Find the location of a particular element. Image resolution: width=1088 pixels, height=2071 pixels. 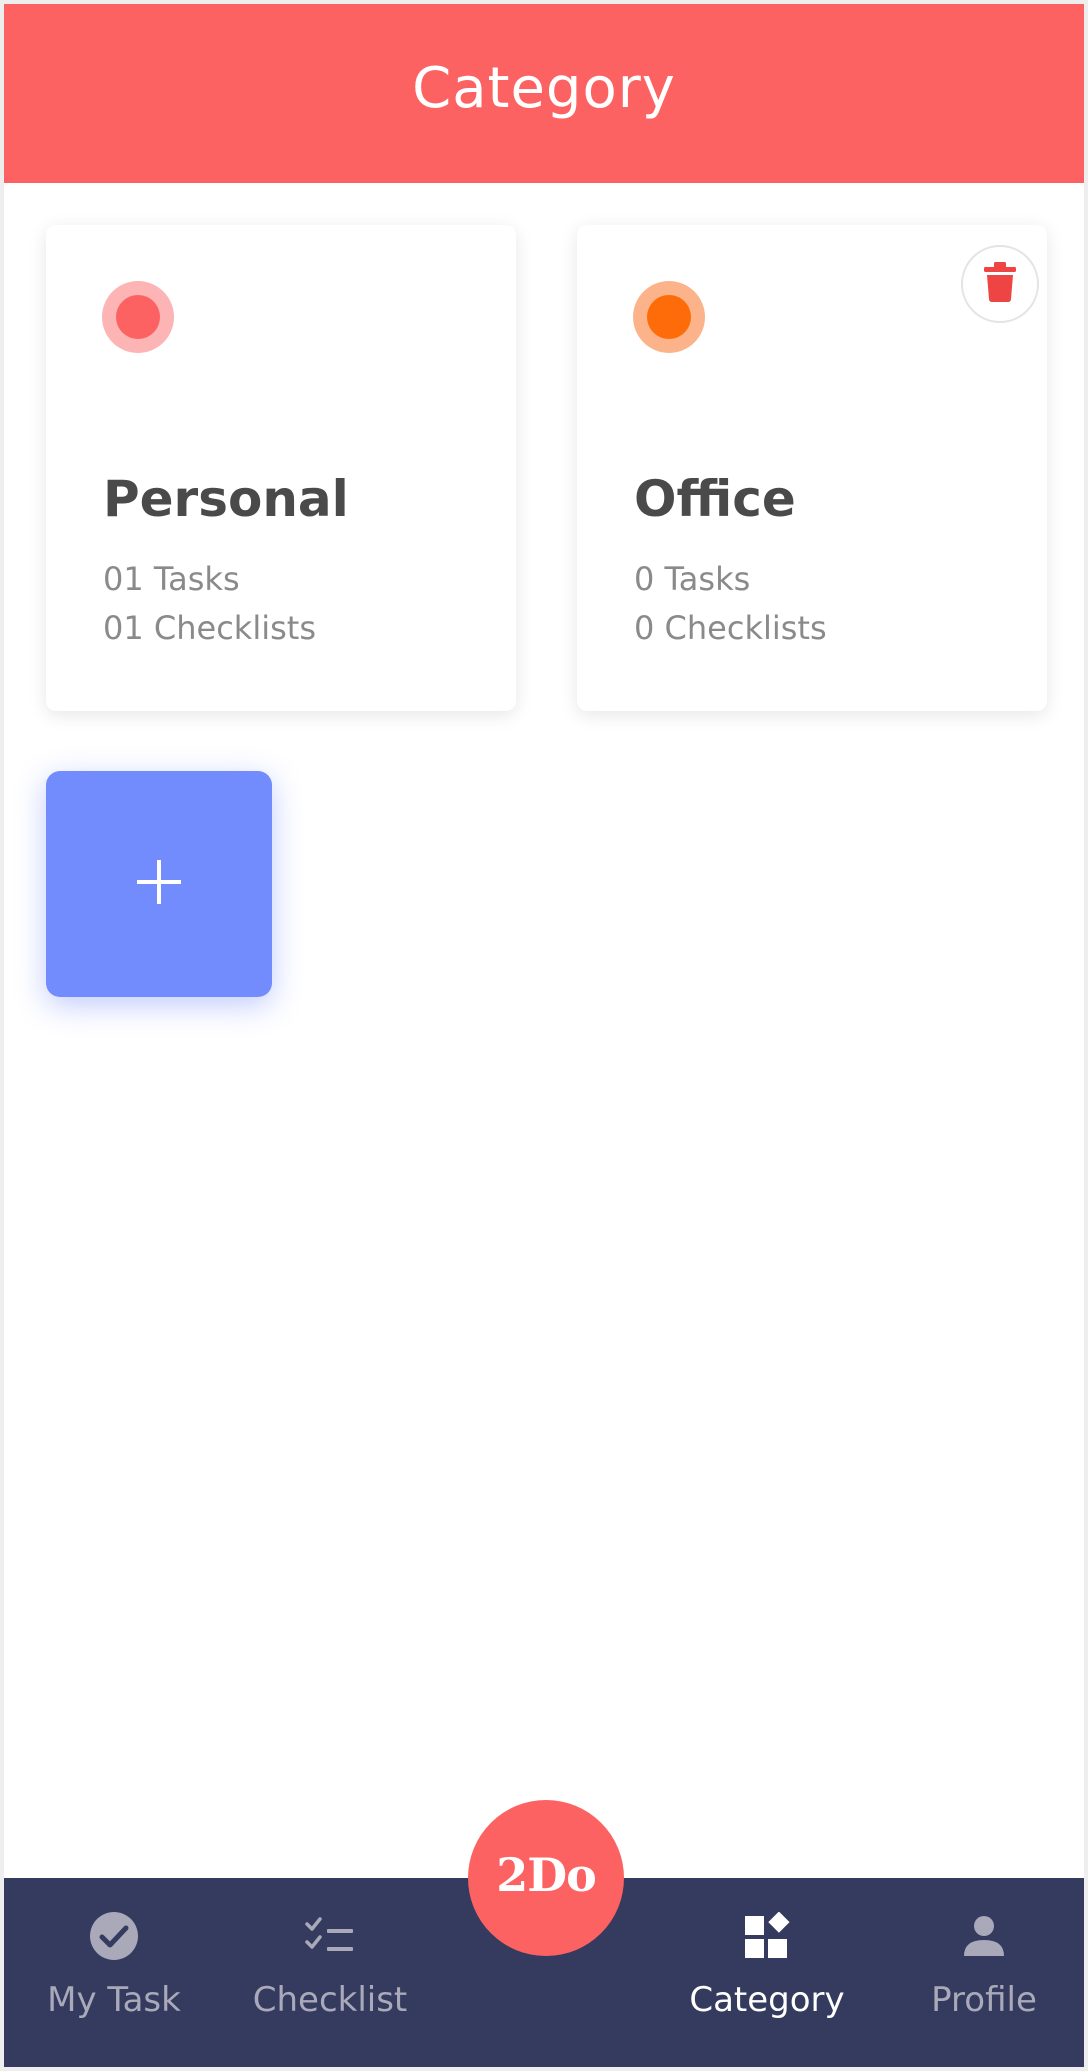

category-name: Personal is located at coordinates (226, 499).